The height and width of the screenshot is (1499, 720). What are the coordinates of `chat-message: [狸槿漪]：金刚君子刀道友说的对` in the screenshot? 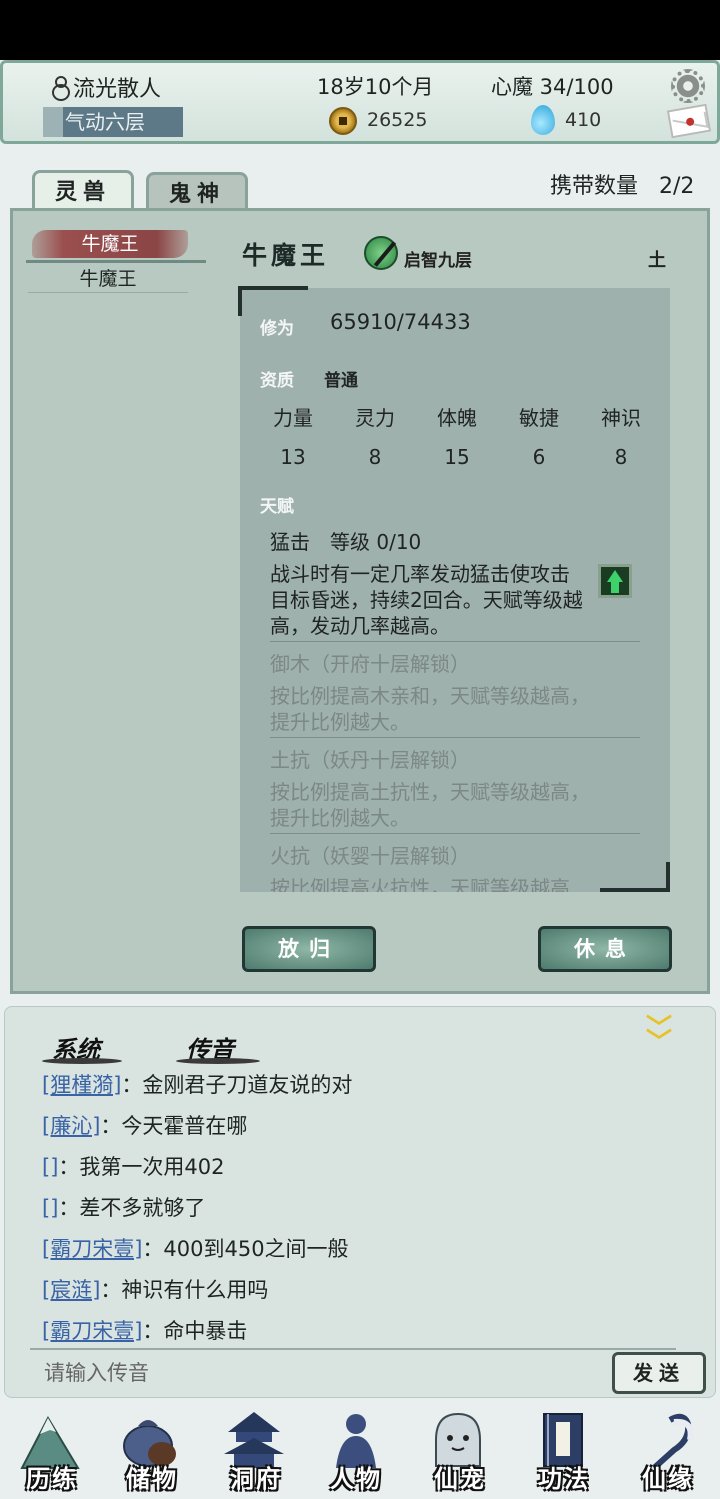 It's located at (362, 1088).